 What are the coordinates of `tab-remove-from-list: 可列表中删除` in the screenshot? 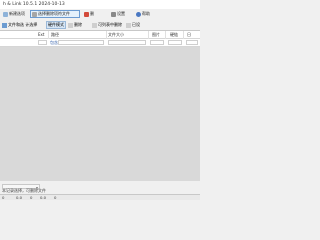 It's located at (107, 25).